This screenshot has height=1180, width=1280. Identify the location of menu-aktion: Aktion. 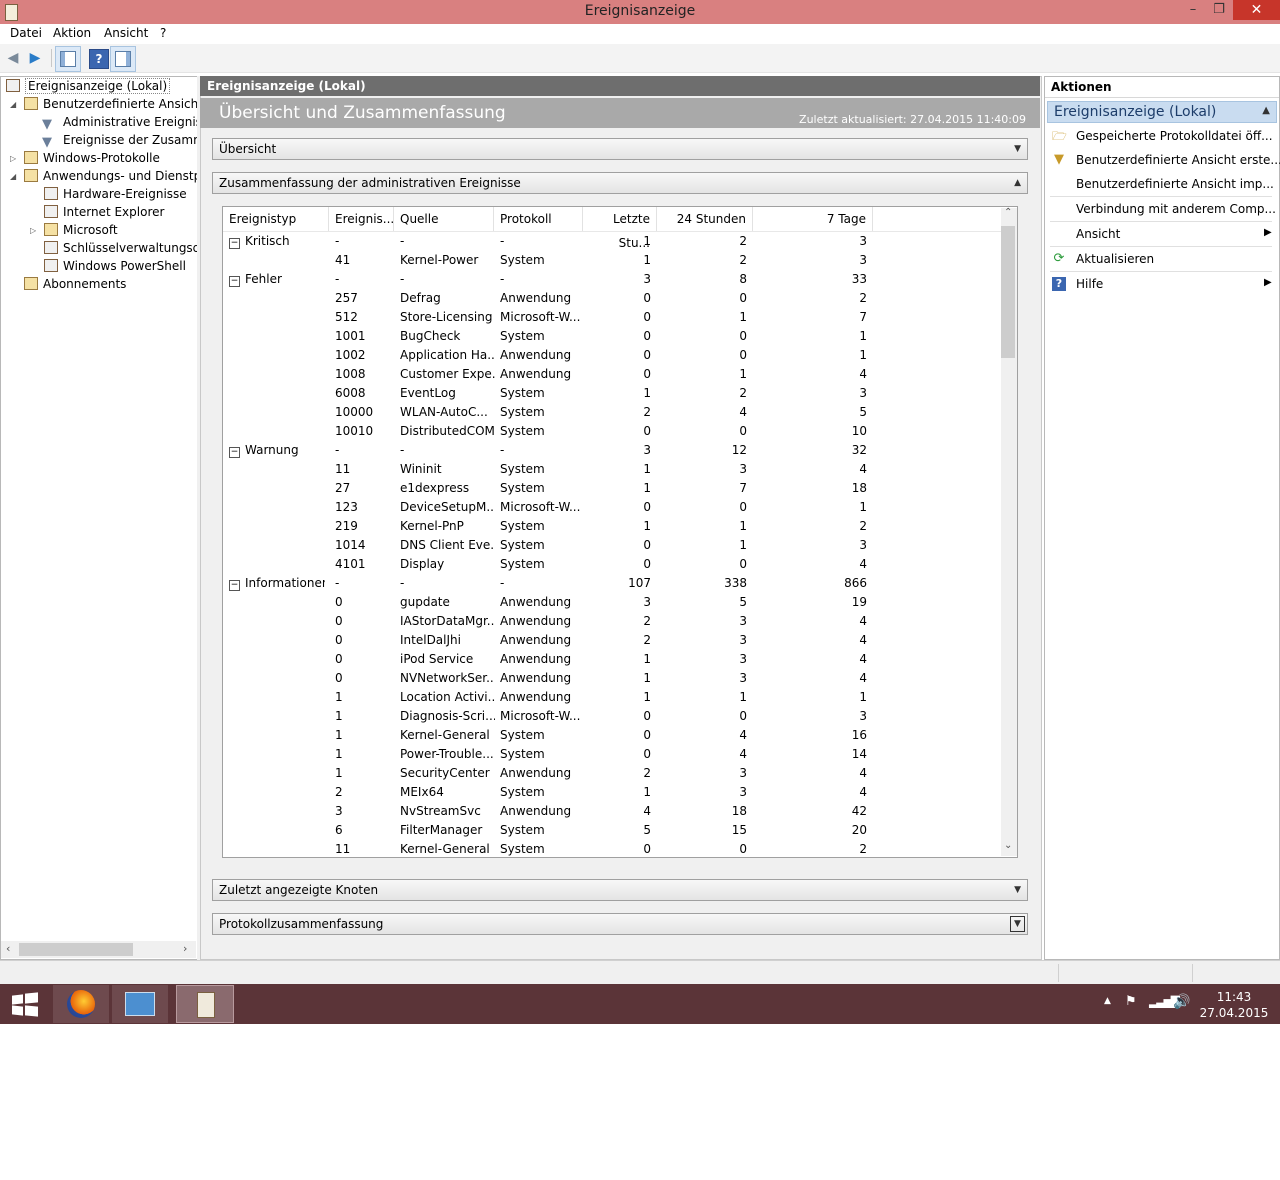
(72, 33).